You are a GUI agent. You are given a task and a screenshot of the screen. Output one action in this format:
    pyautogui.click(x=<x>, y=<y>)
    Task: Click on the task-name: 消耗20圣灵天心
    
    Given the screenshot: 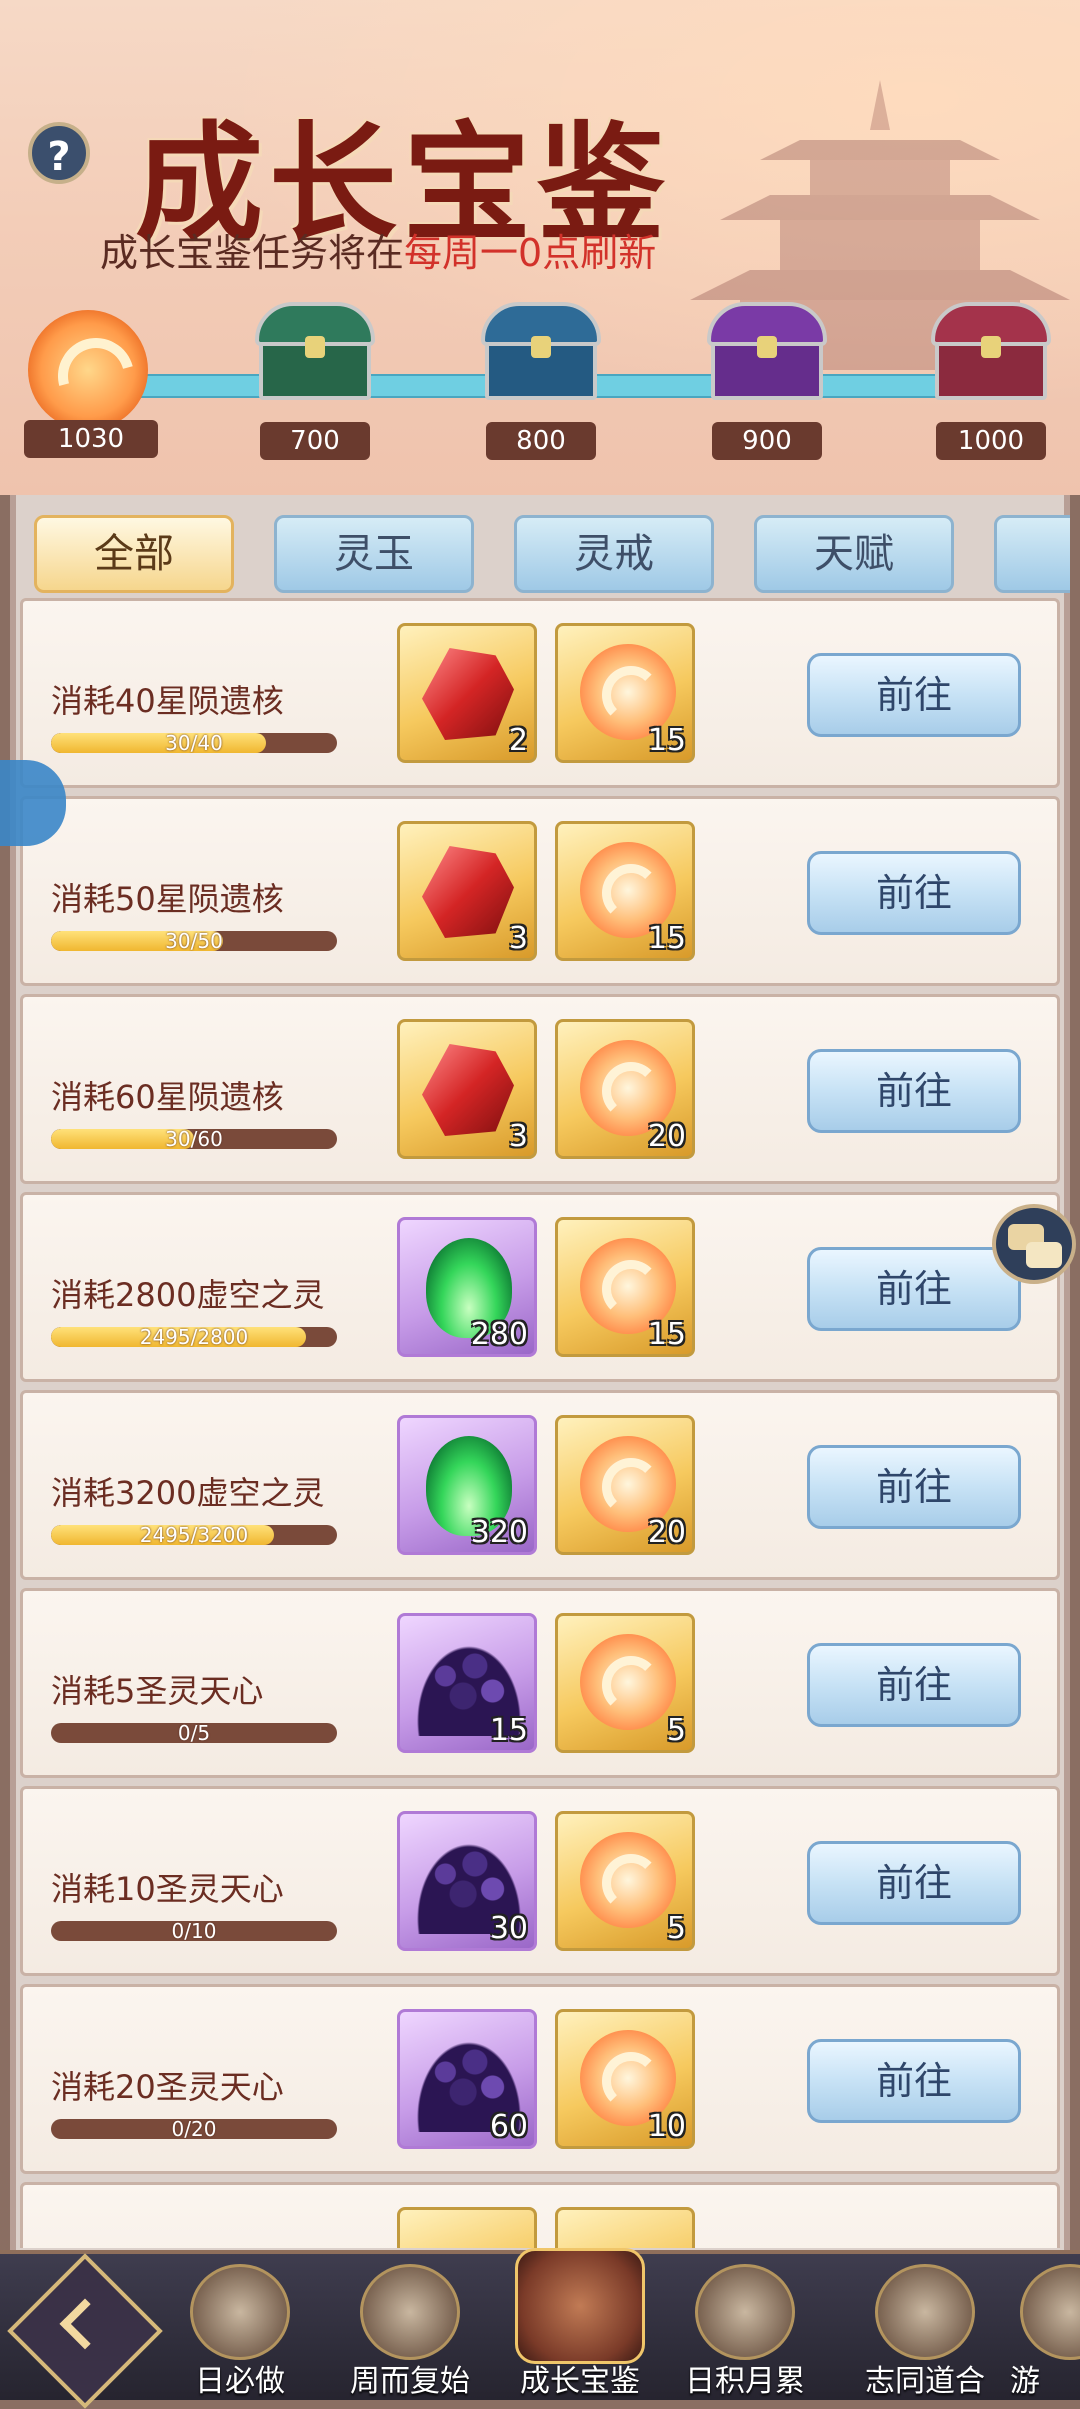 What is the action you would take?
    pyautogui.click(x=167, y=2087)
    